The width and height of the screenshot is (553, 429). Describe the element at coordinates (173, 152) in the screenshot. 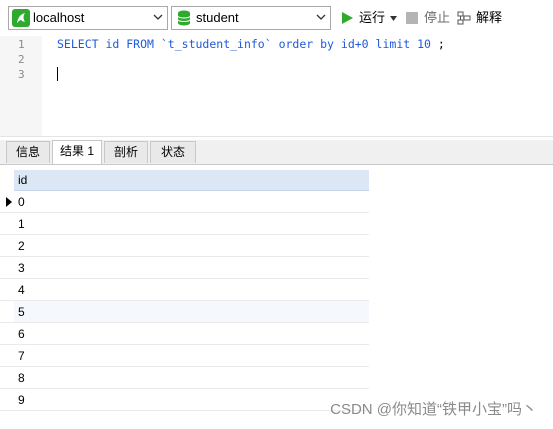

I see `tab-status: 状态` at that location.